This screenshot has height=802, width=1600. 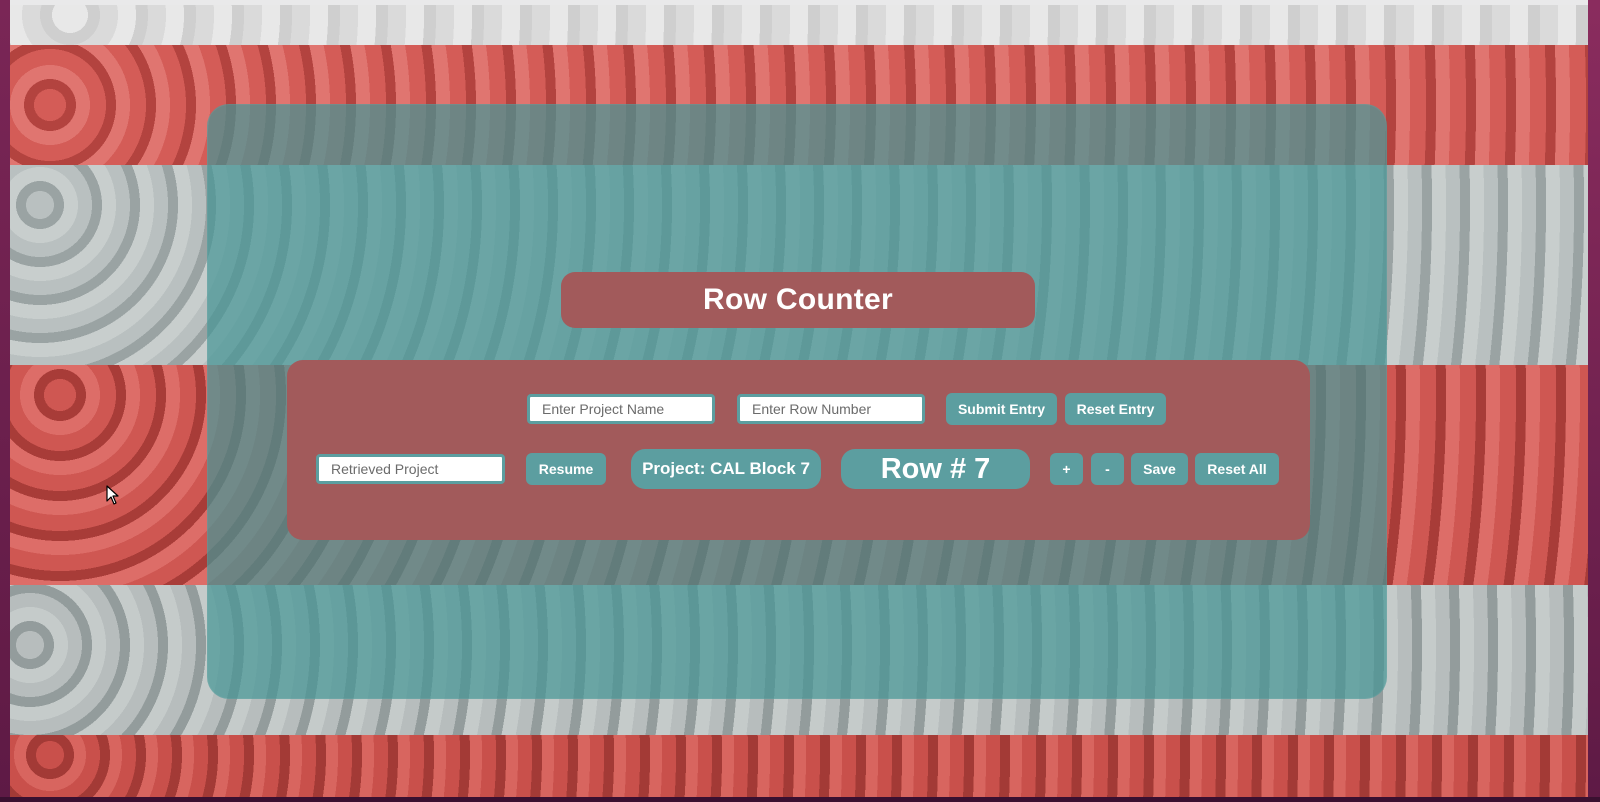 What do you see at coordinates (1001, 409) in the screenshot?
I see `submit-entry-button: Submit Entry` at bounding box center [1001, 409].